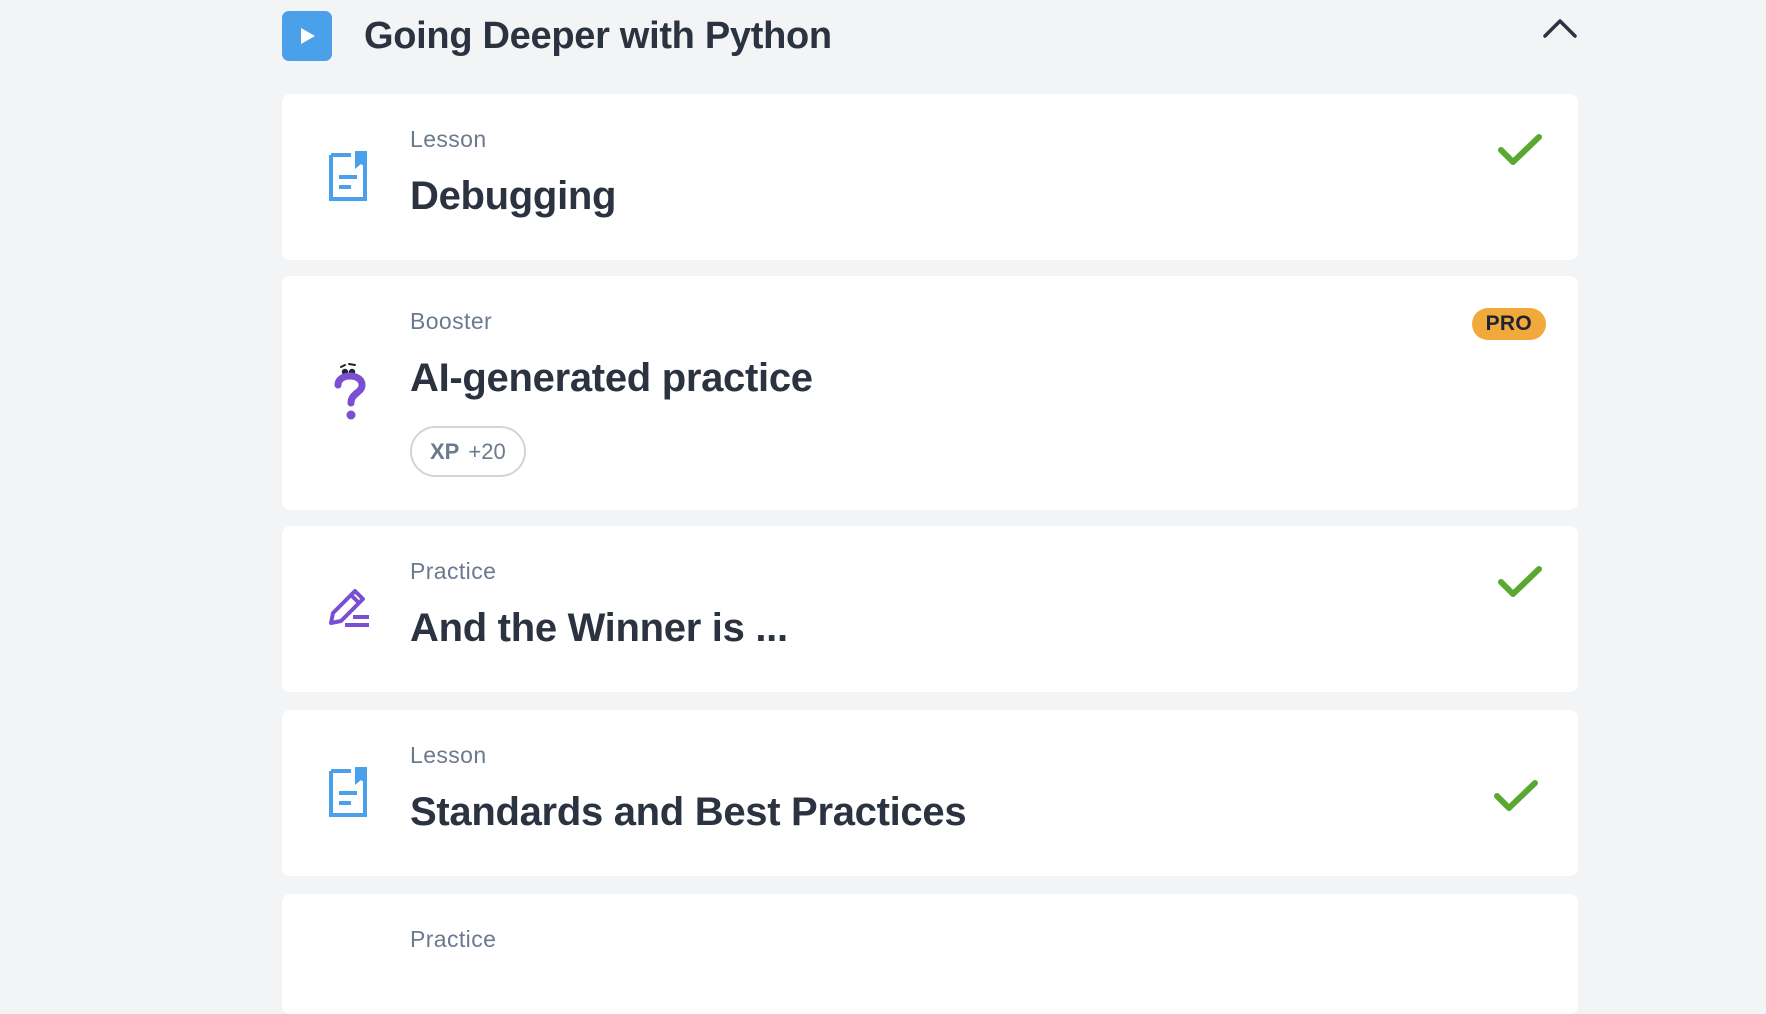  Describe the element at coordinates (513, 196) in the screenshot. I see `item-title: Debugging` at that location.